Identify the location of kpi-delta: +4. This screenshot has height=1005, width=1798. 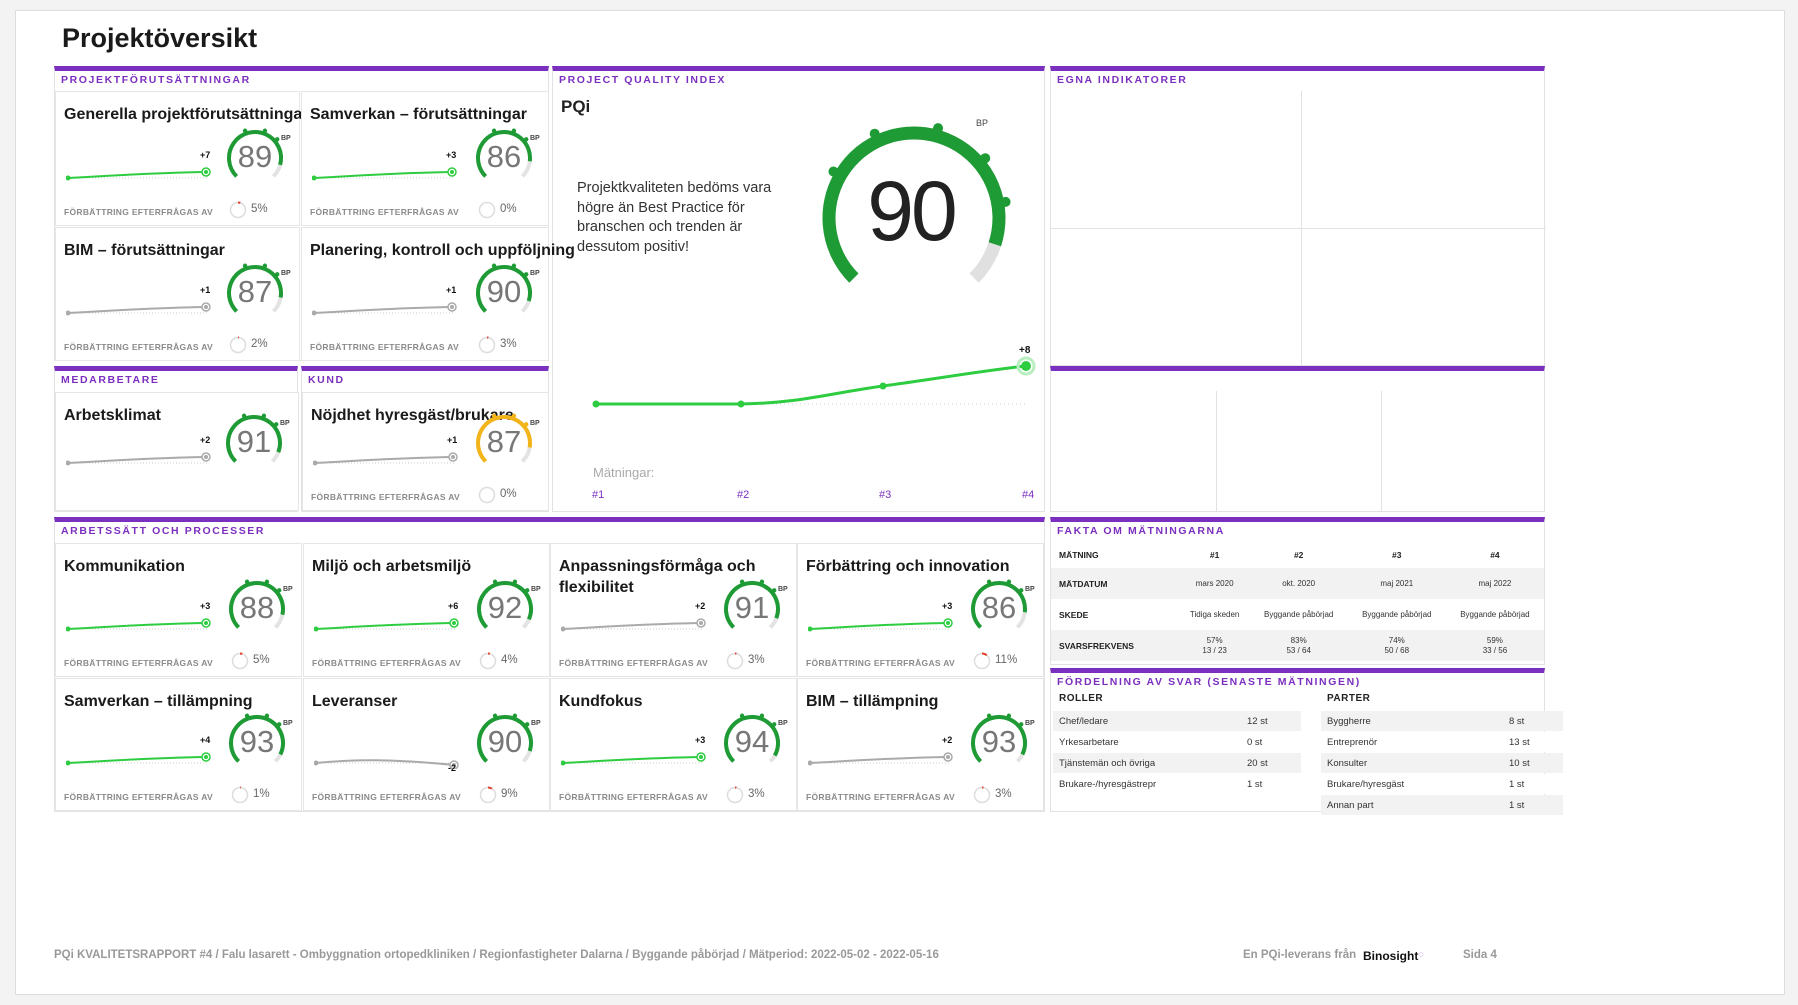
(205, 740).